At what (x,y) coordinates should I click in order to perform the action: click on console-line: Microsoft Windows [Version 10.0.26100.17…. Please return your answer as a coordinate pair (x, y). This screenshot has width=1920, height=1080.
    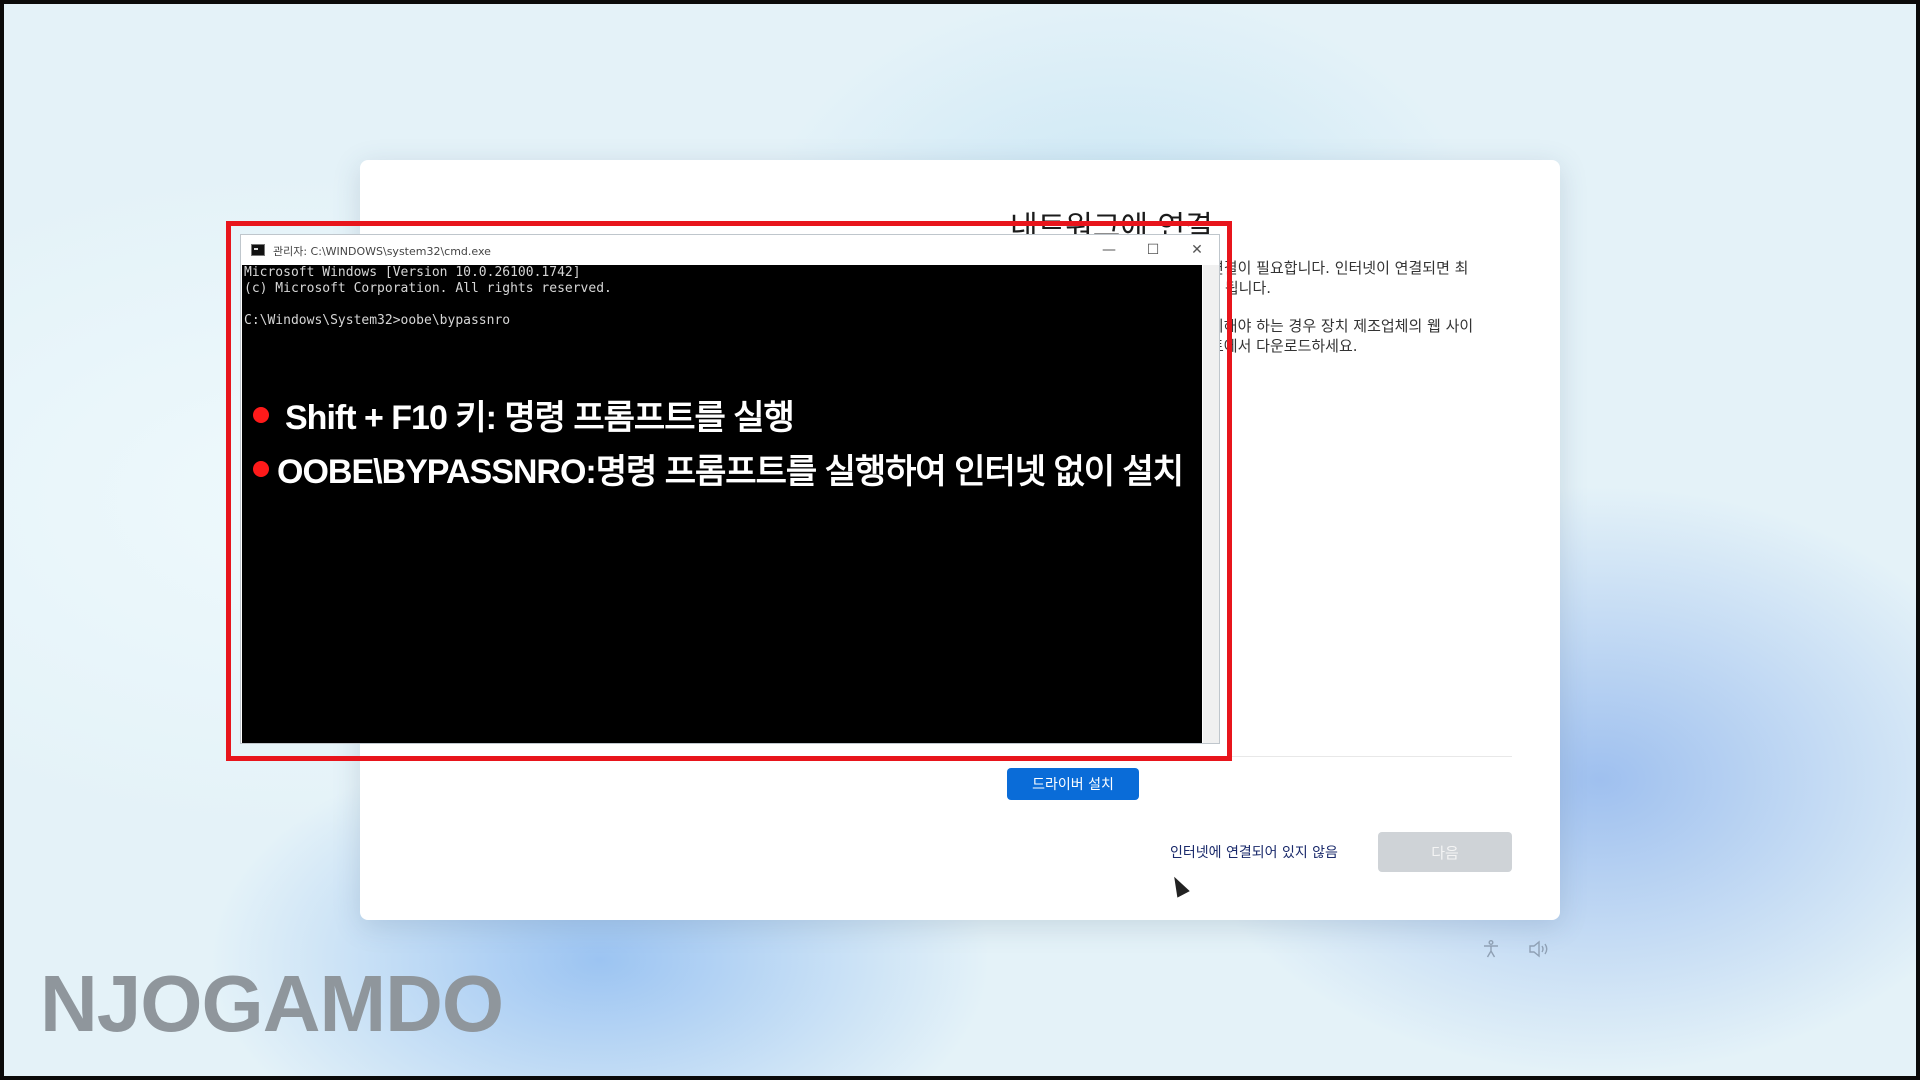
    Looking at the image, I should click on (412, 272).